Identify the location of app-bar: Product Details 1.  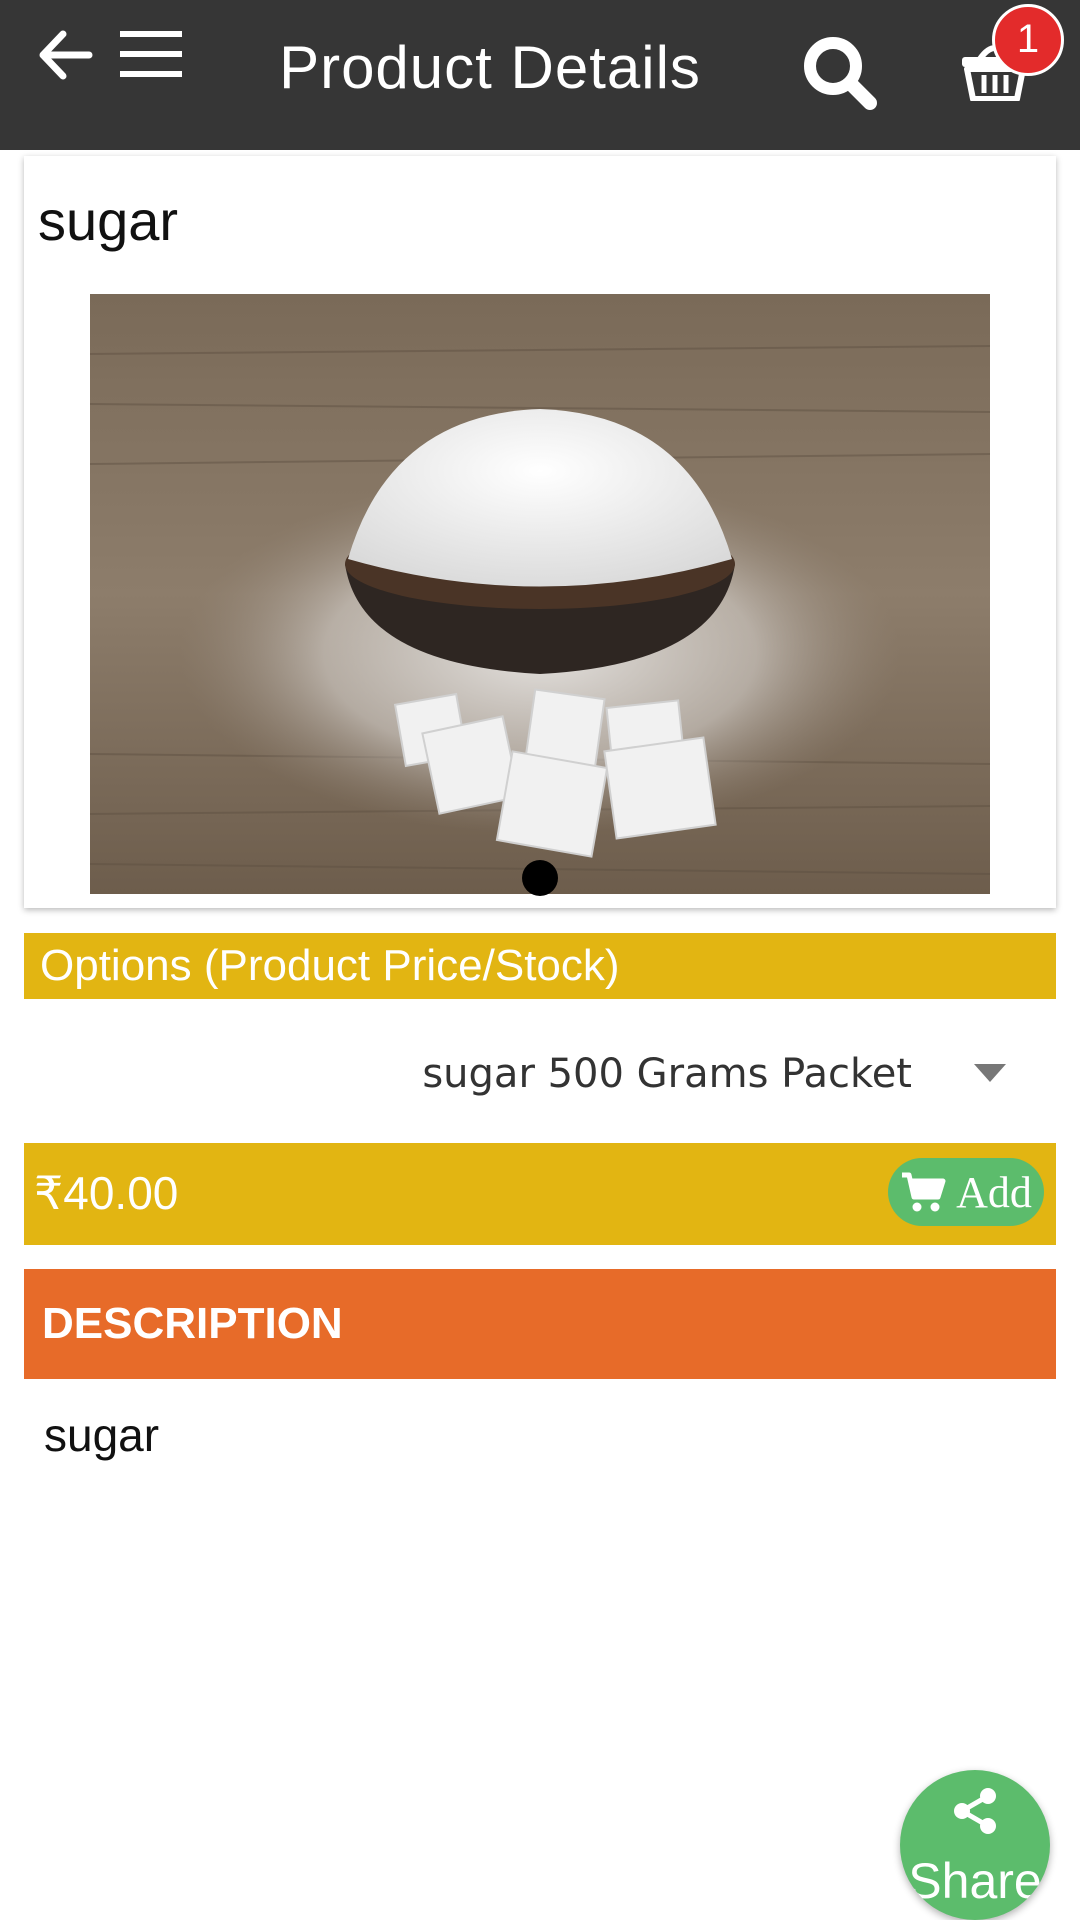
(540, 75).